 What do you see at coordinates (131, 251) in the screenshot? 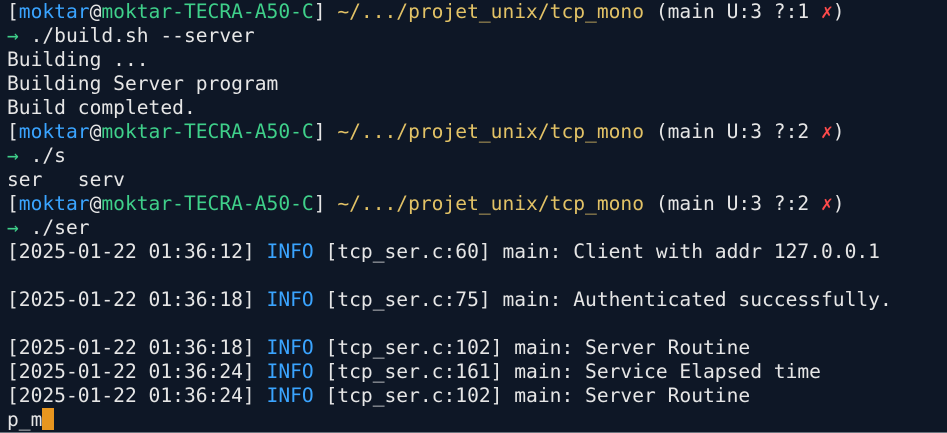
I see `log-time: [2025-01-22 01:36:12]` at bounding box center [131, 251].